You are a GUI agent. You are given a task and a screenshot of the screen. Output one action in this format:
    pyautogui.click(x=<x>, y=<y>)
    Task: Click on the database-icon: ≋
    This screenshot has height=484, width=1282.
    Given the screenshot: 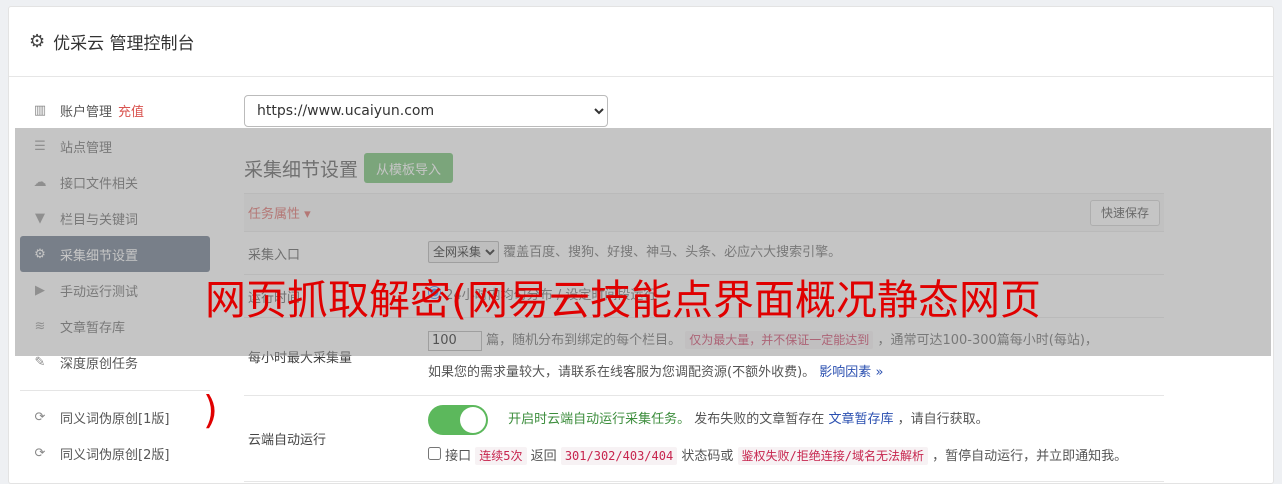 What is the action you would take?
    pyautogui.click(x=40, y=326)
    